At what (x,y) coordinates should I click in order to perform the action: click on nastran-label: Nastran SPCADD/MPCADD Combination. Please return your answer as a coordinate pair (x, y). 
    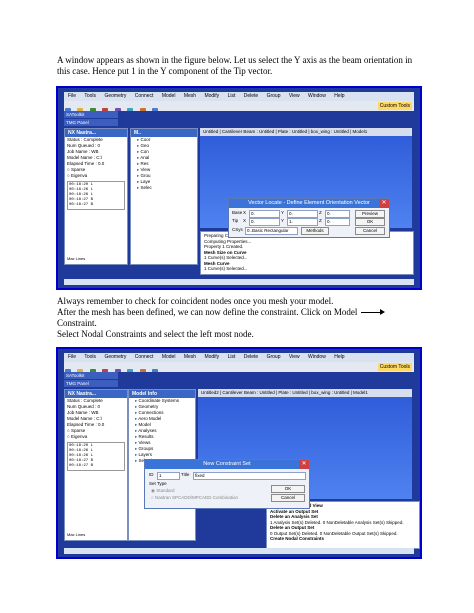
    Looking at the image, I should click on (196, 497).